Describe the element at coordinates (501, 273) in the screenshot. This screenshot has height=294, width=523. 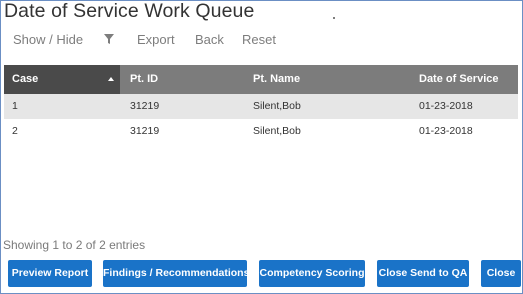
I see `close-button: Close` at that location.